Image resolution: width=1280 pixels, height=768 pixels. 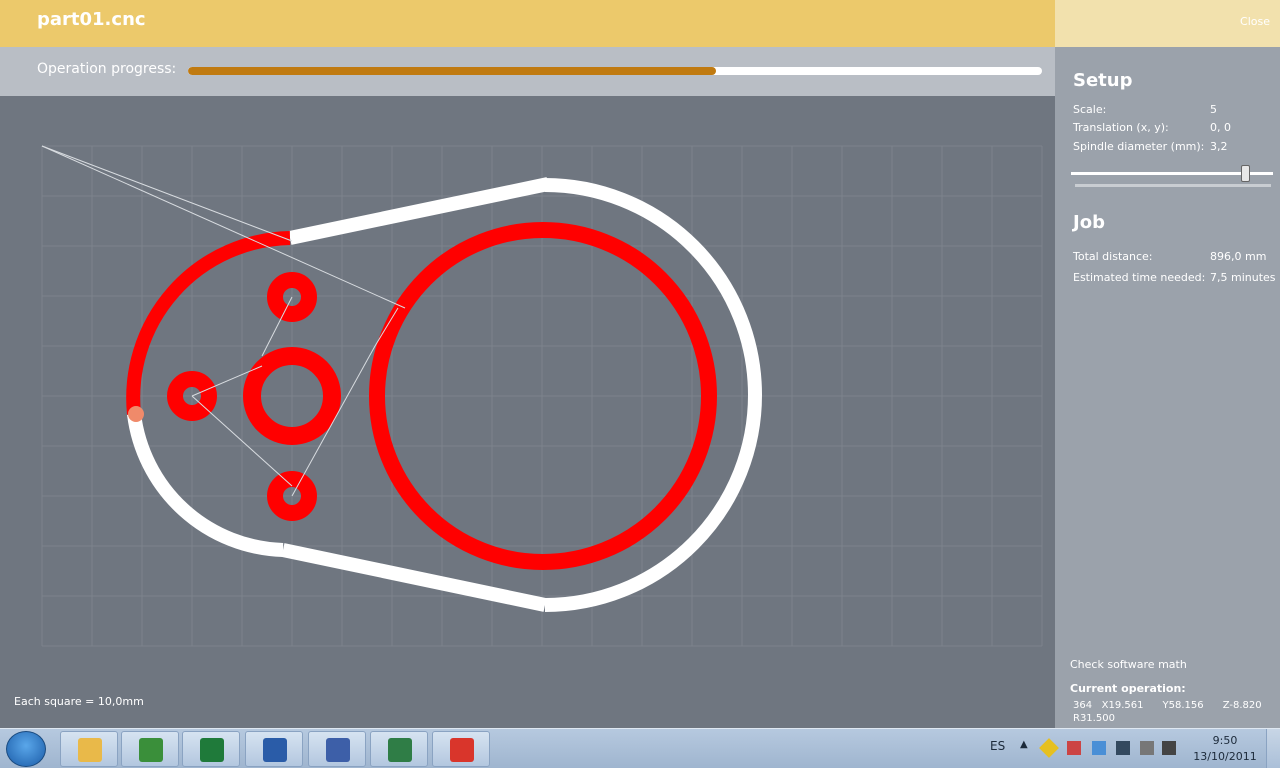 I want to click on spindle-slider-thumb, so click(x=1245, y=173).